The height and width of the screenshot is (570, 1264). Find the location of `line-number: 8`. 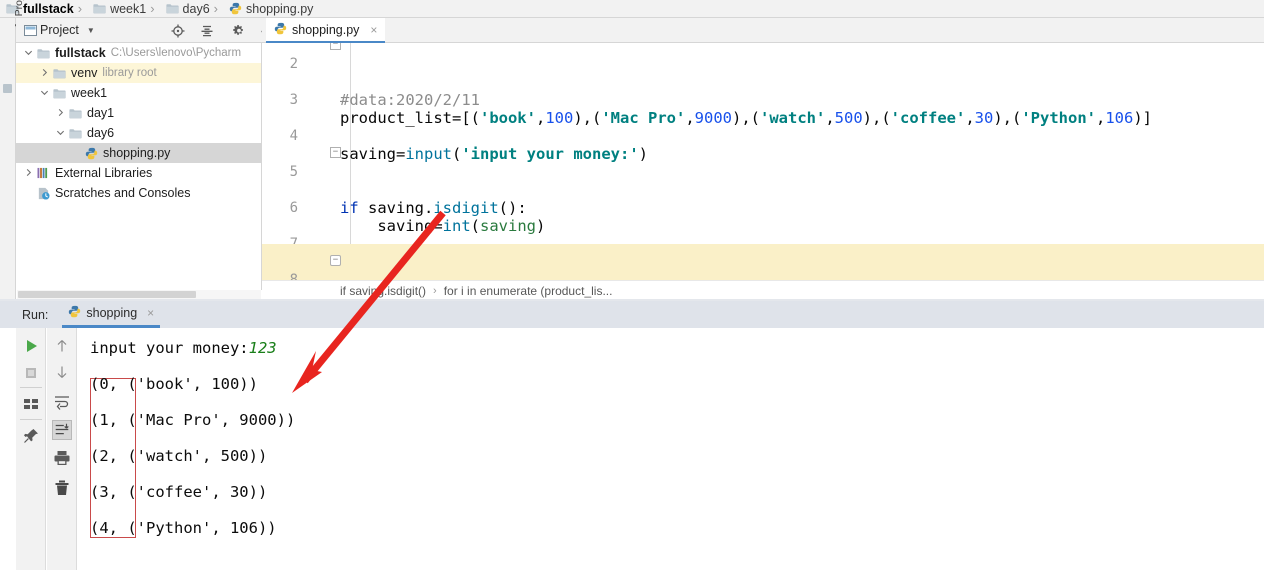

line-number: 8 is located at coordinates (293, 276).